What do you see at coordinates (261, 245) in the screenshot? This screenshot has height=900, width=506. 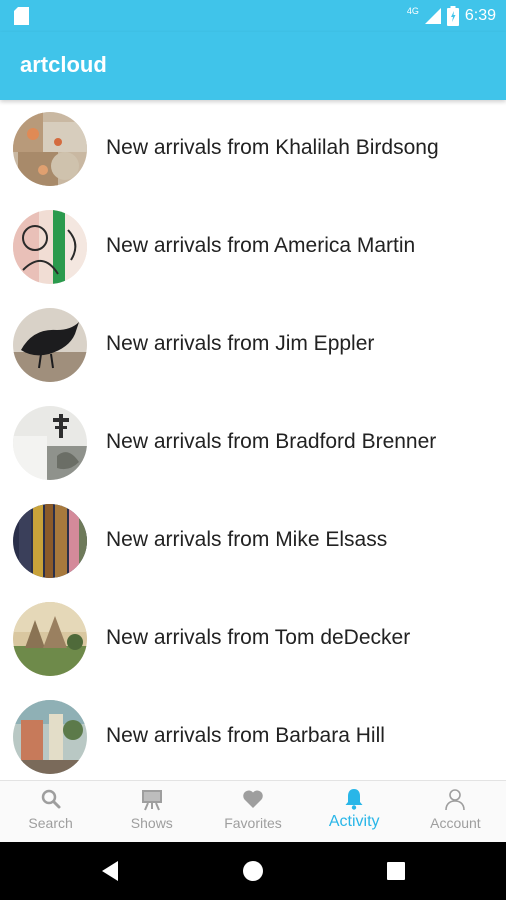 I see `activity-text: New arrivals from America Martin` at bounding box center [261, 245].